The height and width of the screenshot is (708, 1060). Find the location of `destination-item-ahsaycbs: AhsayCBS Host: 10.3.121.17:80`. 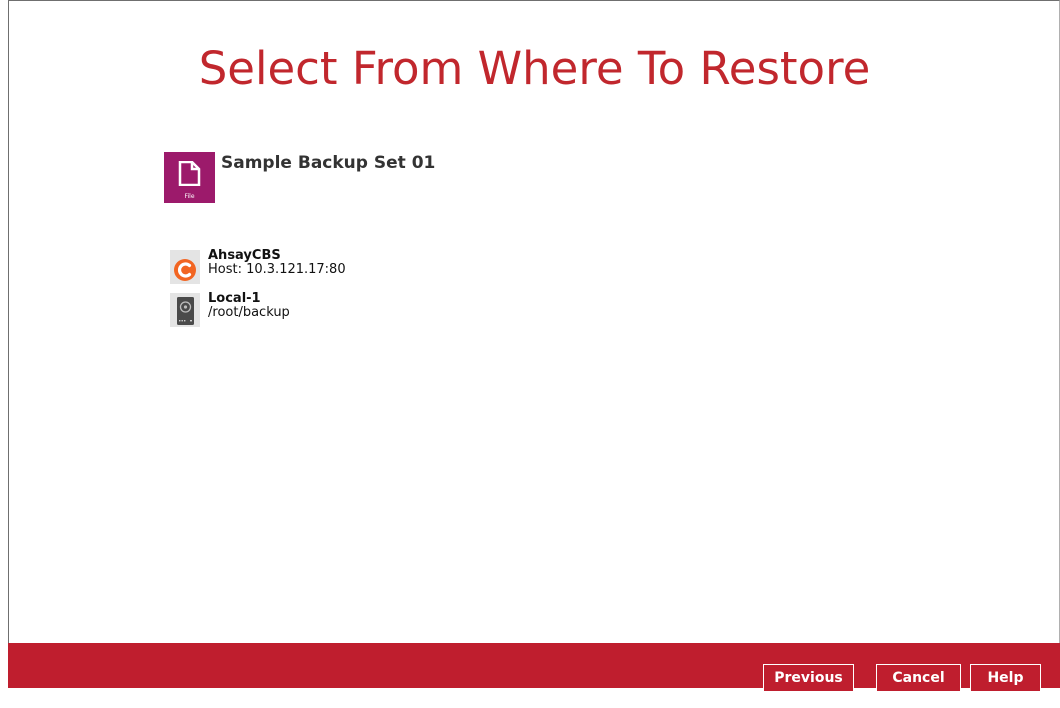

destination-item-ahsaycbs: AhsayCBS Host: 10.3.121.17:80 is located at coordinates (300, 266).